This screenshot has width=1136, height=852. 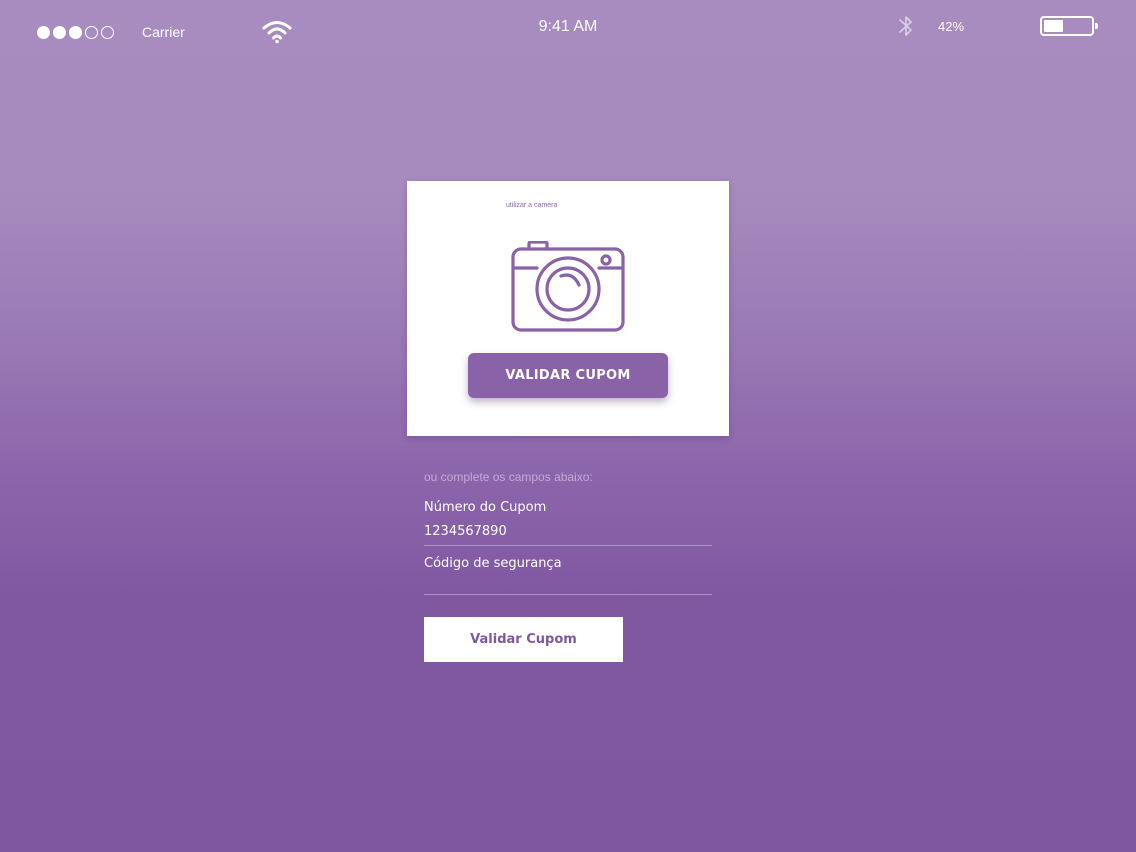 I want to click on validate-coupon-camera-button: VALIDAR CUPOM, so click(x=568, y=375).